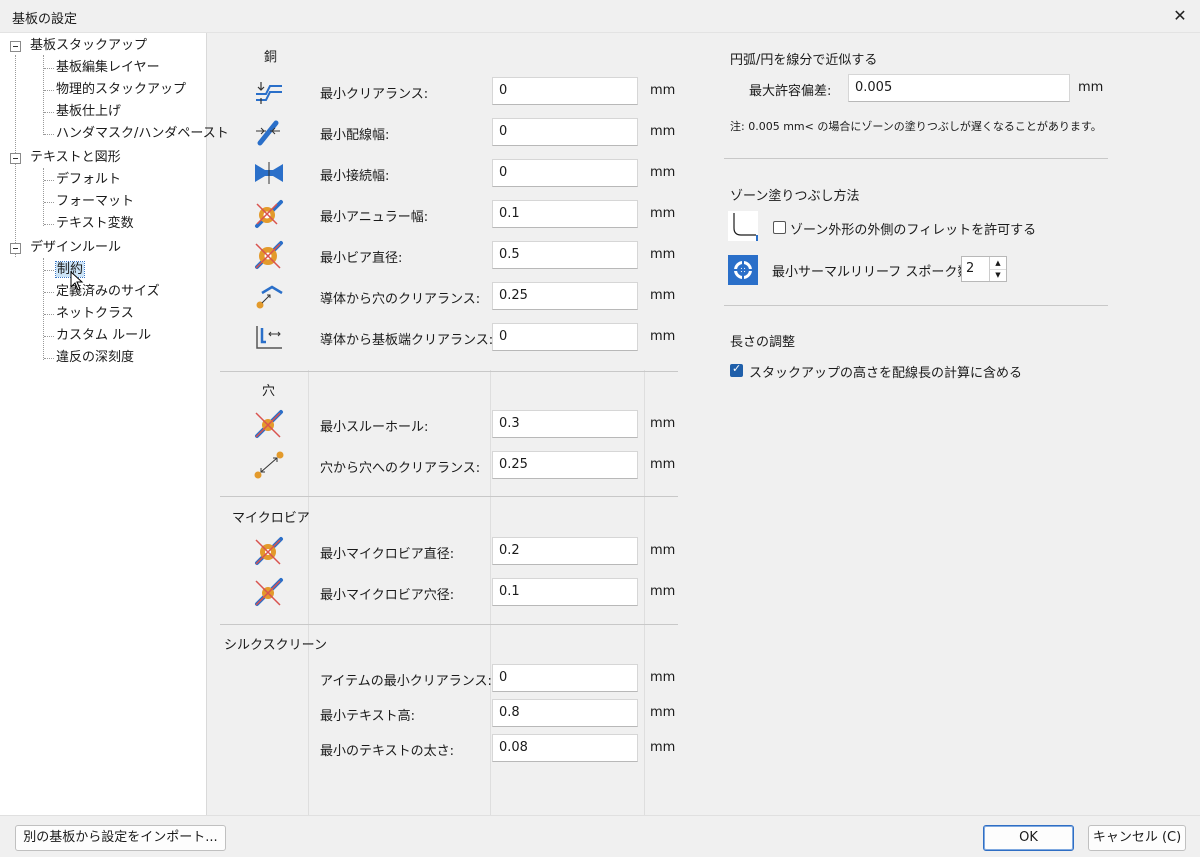  I want to click on copper-hole-clearance-input: 0.25, so click(565, 296).